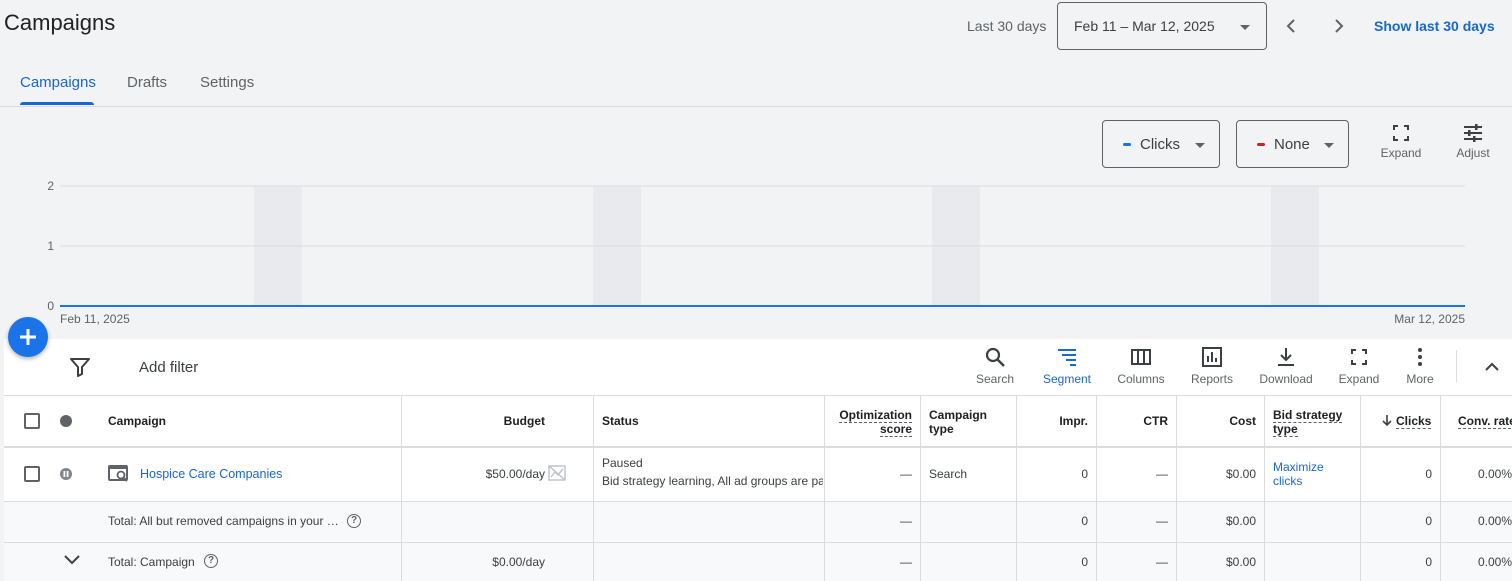 This screenshot has height=581, width=1512. I want to click on collapse-chart-button, so click(1492, 369).